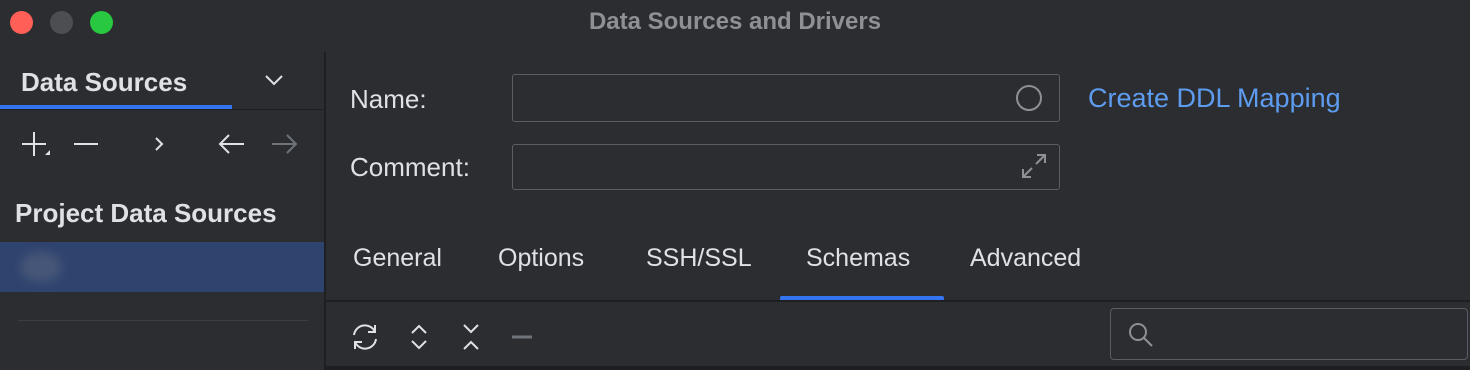  Describe the element at coordinates (397, 258) in the screenshot. I see `tab-general: General` at that location.